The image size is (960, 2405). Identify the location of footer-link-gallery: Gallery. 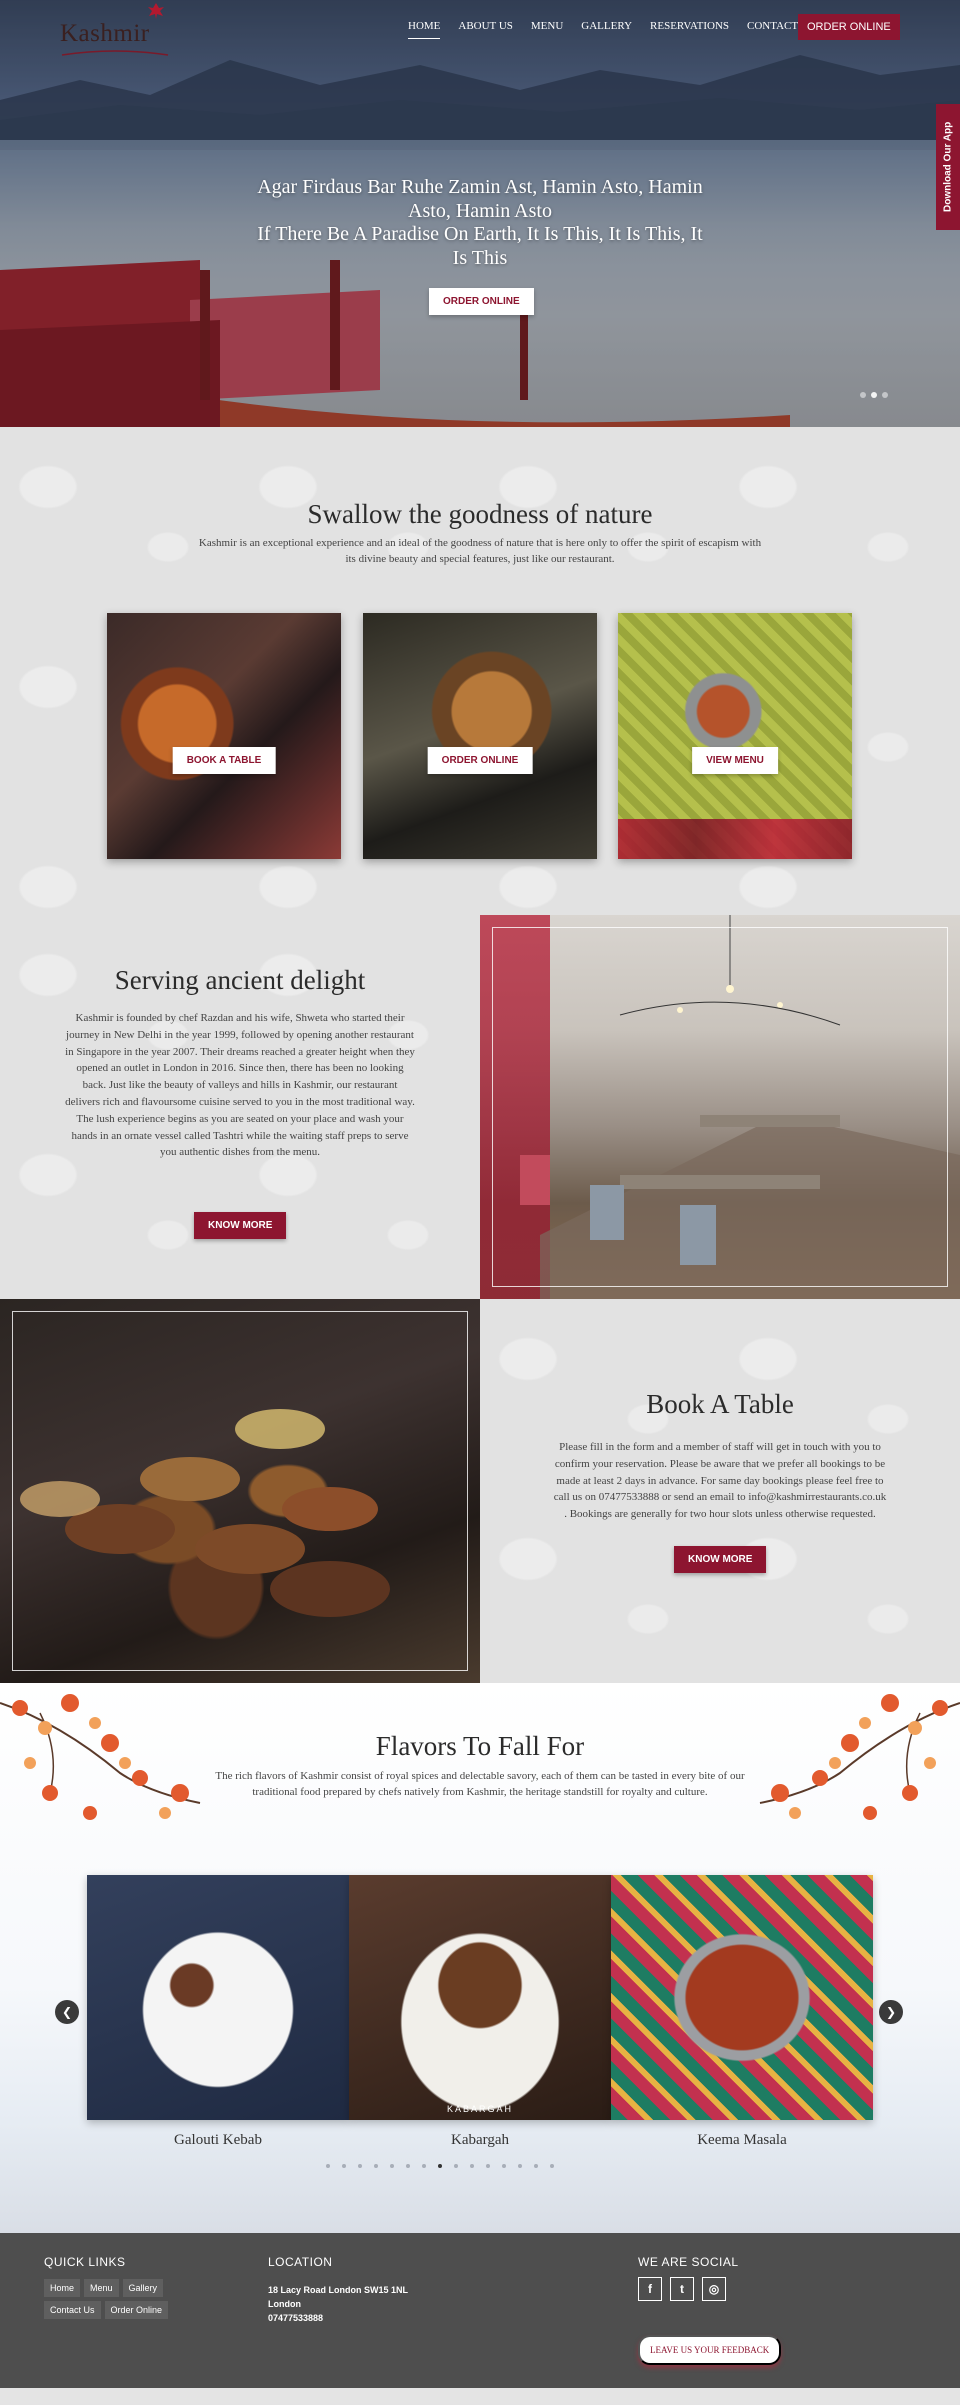
(143, 2288).